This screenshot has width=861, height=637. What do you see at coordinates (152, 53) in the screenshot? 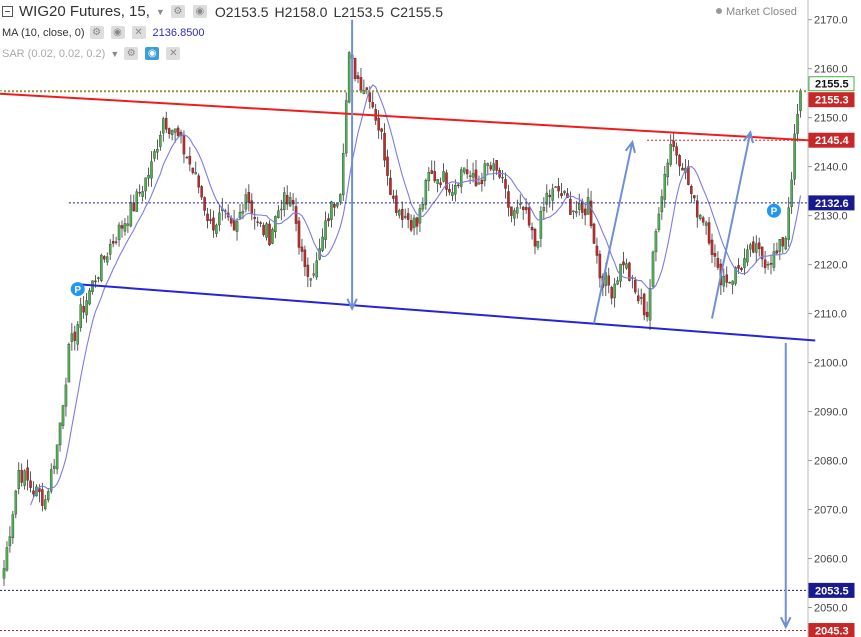
I see `eye-icon: ◉` at bounding box center [152, 53].